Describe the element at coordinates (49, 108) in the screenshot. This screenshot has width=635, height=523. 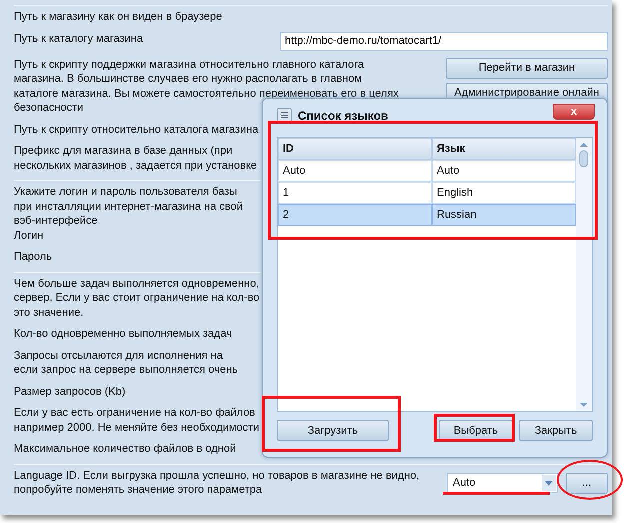
I see `setting-description: безопасности` at that location.